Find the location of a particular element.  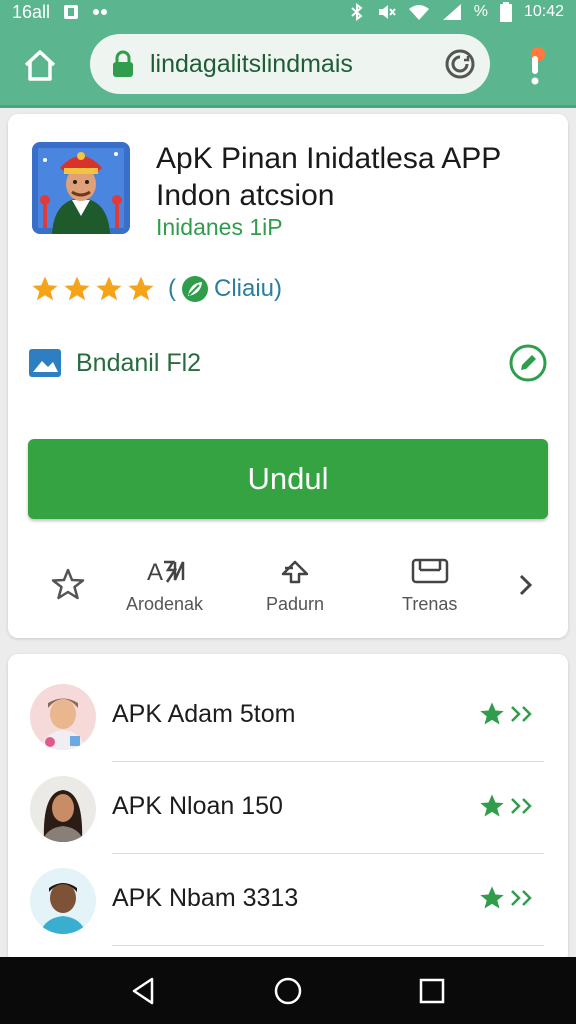

more-actions-button is located at coordinates (526, 585).